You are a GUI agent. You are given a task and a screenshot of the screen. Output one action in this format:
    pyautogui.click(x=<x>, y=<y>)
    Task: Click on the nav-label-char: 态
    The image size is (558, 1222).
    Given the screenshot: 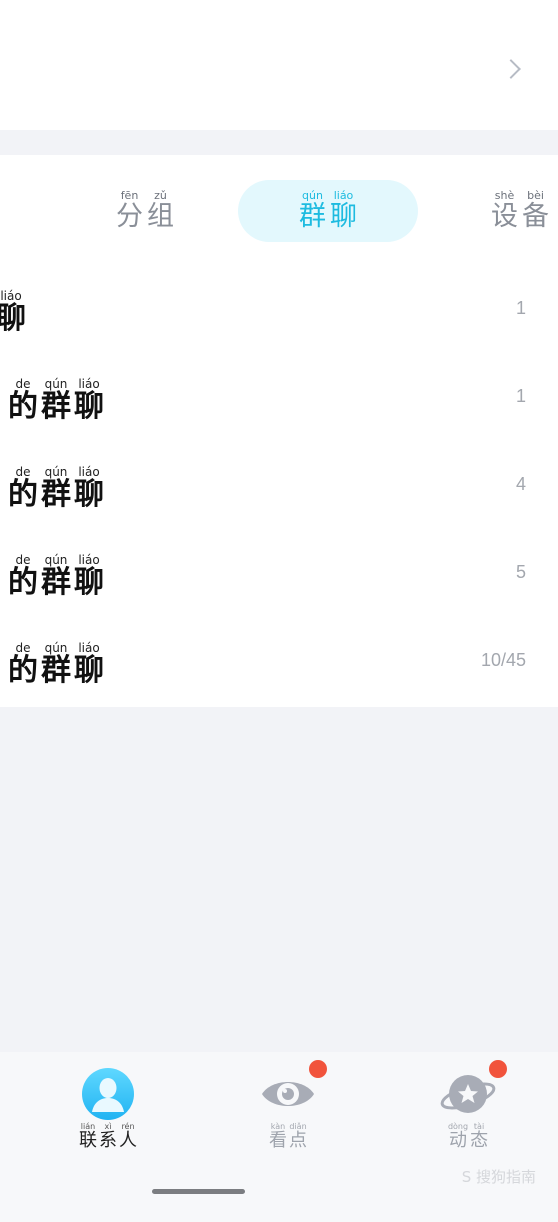 What is the action you would take?
    pyautogui.click(x=479, y=1140)
    